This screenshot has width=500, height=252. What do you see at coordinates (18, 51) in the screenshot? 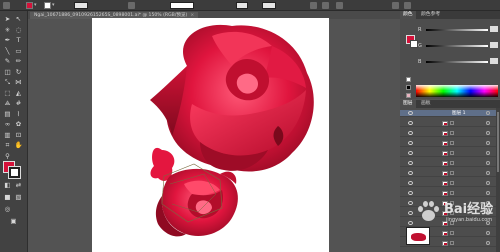
I see `rectangle-tool-icon: ▭` at bounding box center [18, 51].